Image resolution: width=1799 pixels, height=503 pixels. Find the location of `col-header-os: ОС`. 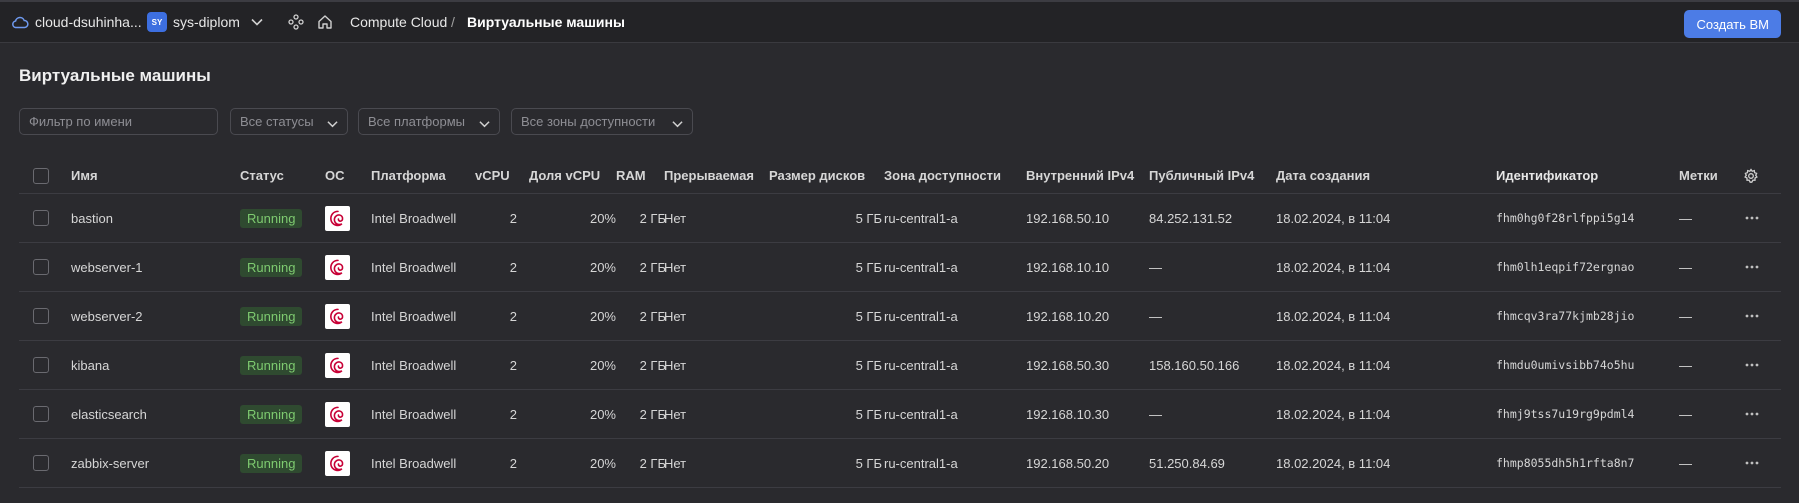

col-header-os: ОС is located at coordinates (335, 175).